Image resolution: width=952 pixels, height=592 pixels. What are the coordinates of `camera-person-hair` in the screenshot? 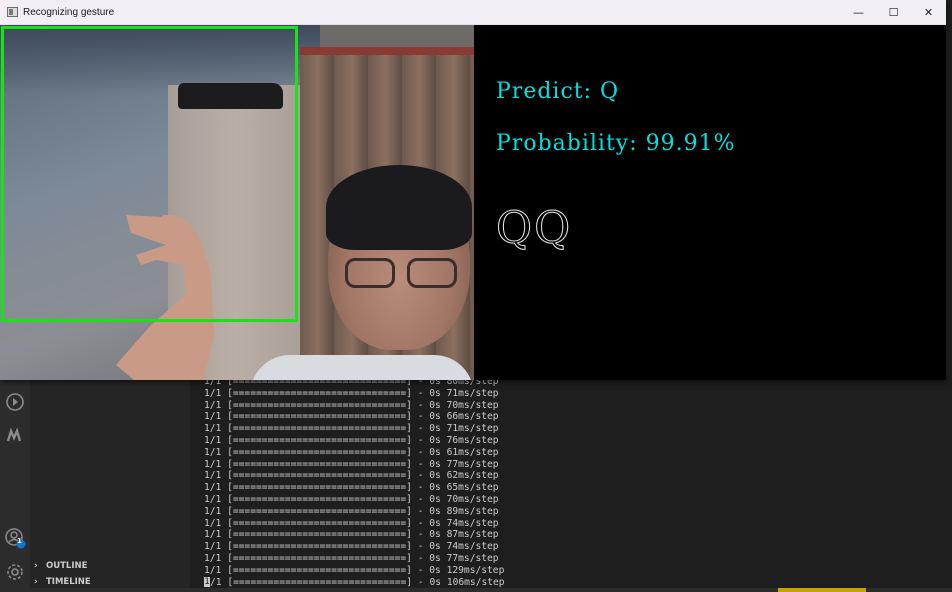 It's located at (399, 207).